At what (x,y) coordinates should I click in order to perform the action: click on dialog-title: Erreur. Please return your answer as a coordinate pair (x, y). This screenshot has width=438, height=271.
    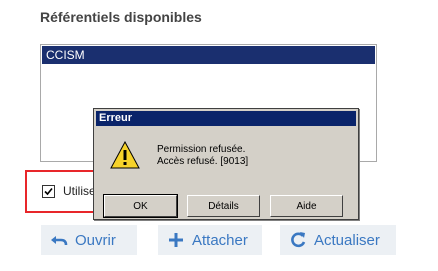
    Looking at the image, I should click on (226, 118).